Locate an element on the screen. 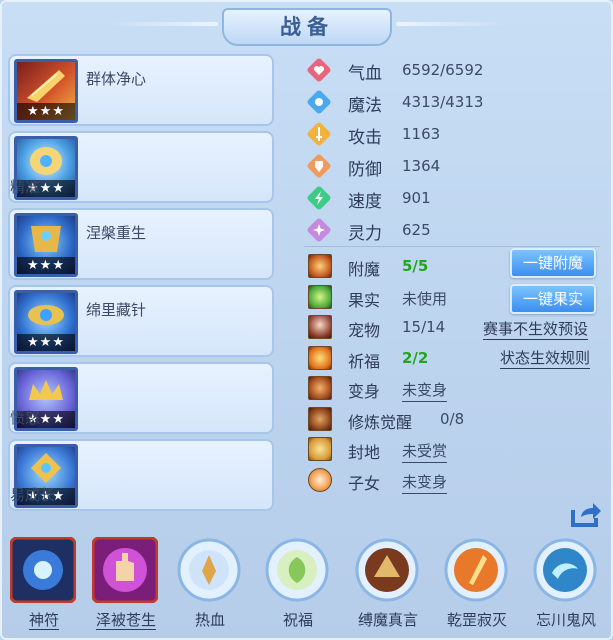  skill-icon-rebirth: ★★★ is located at coordinates (46, 245).